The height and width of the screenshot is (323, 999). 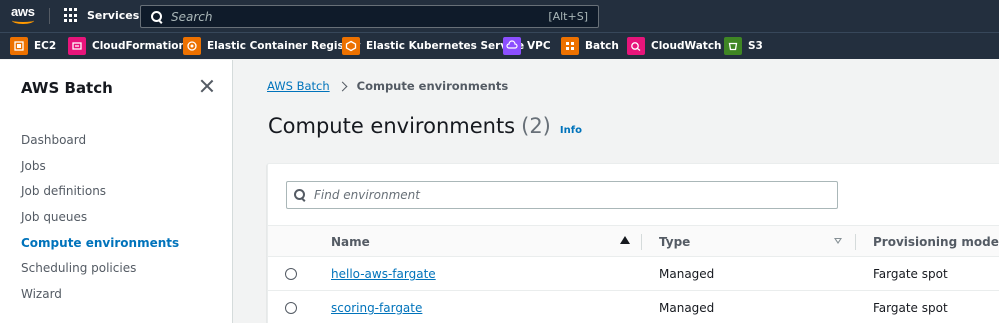 I want to click on environment-name-link: scoring-fargate, so click(x=376, y=308).